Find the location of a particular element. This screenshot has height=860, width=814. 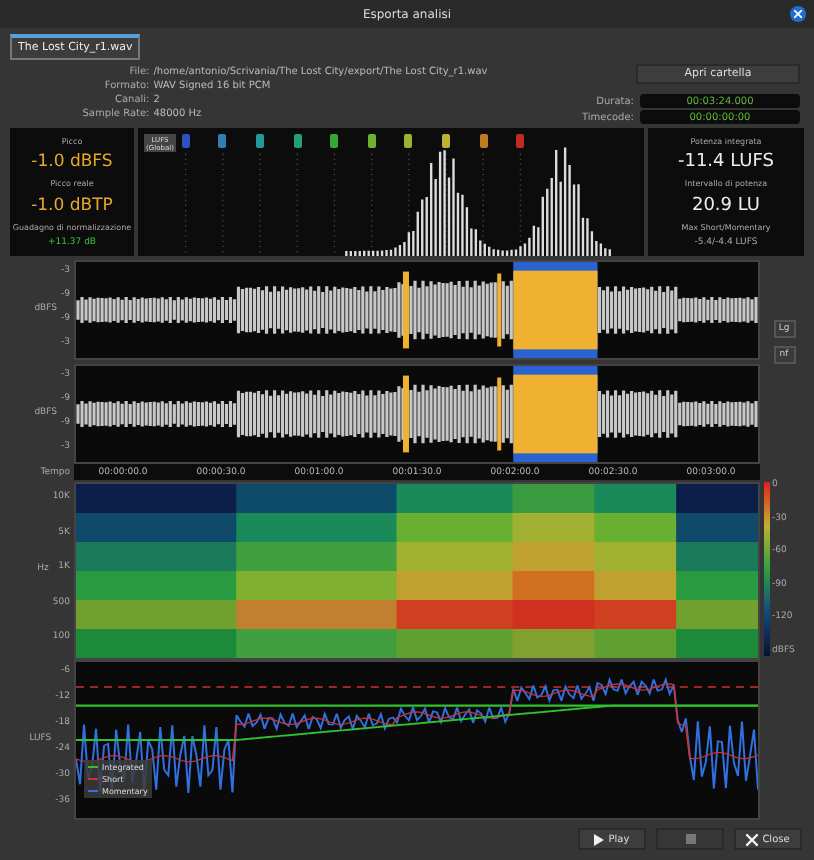

meter-value: -11.4 LUFS is located at coordinates (726, 161).